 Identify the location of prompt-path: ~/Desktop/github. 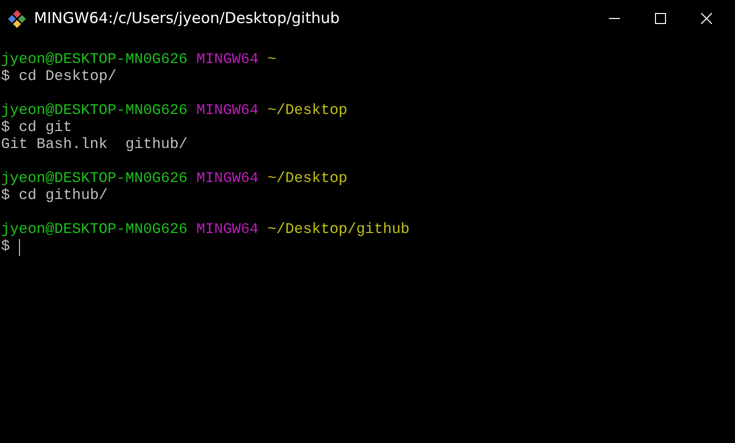
(338, 230).